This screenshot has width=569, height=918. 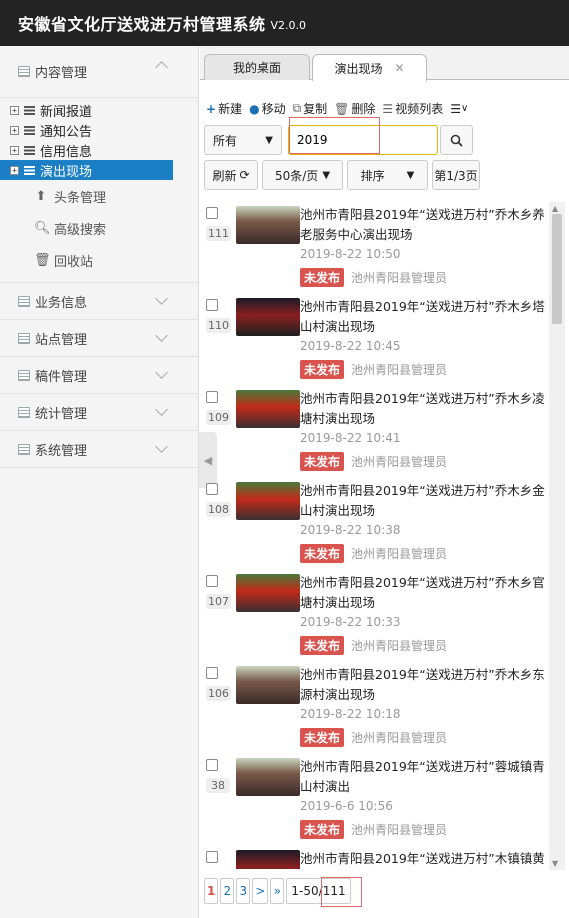 I want to click on menu-group-label: 系统管理, so click(x=61, y=451).